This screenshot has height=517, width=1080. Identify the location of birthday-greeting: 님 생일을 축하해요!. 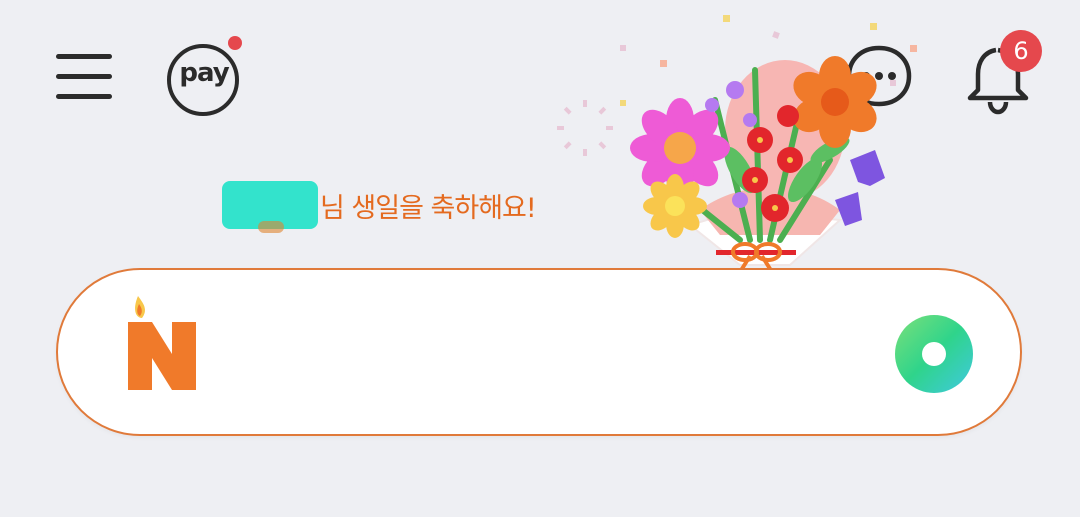
(379, 206).